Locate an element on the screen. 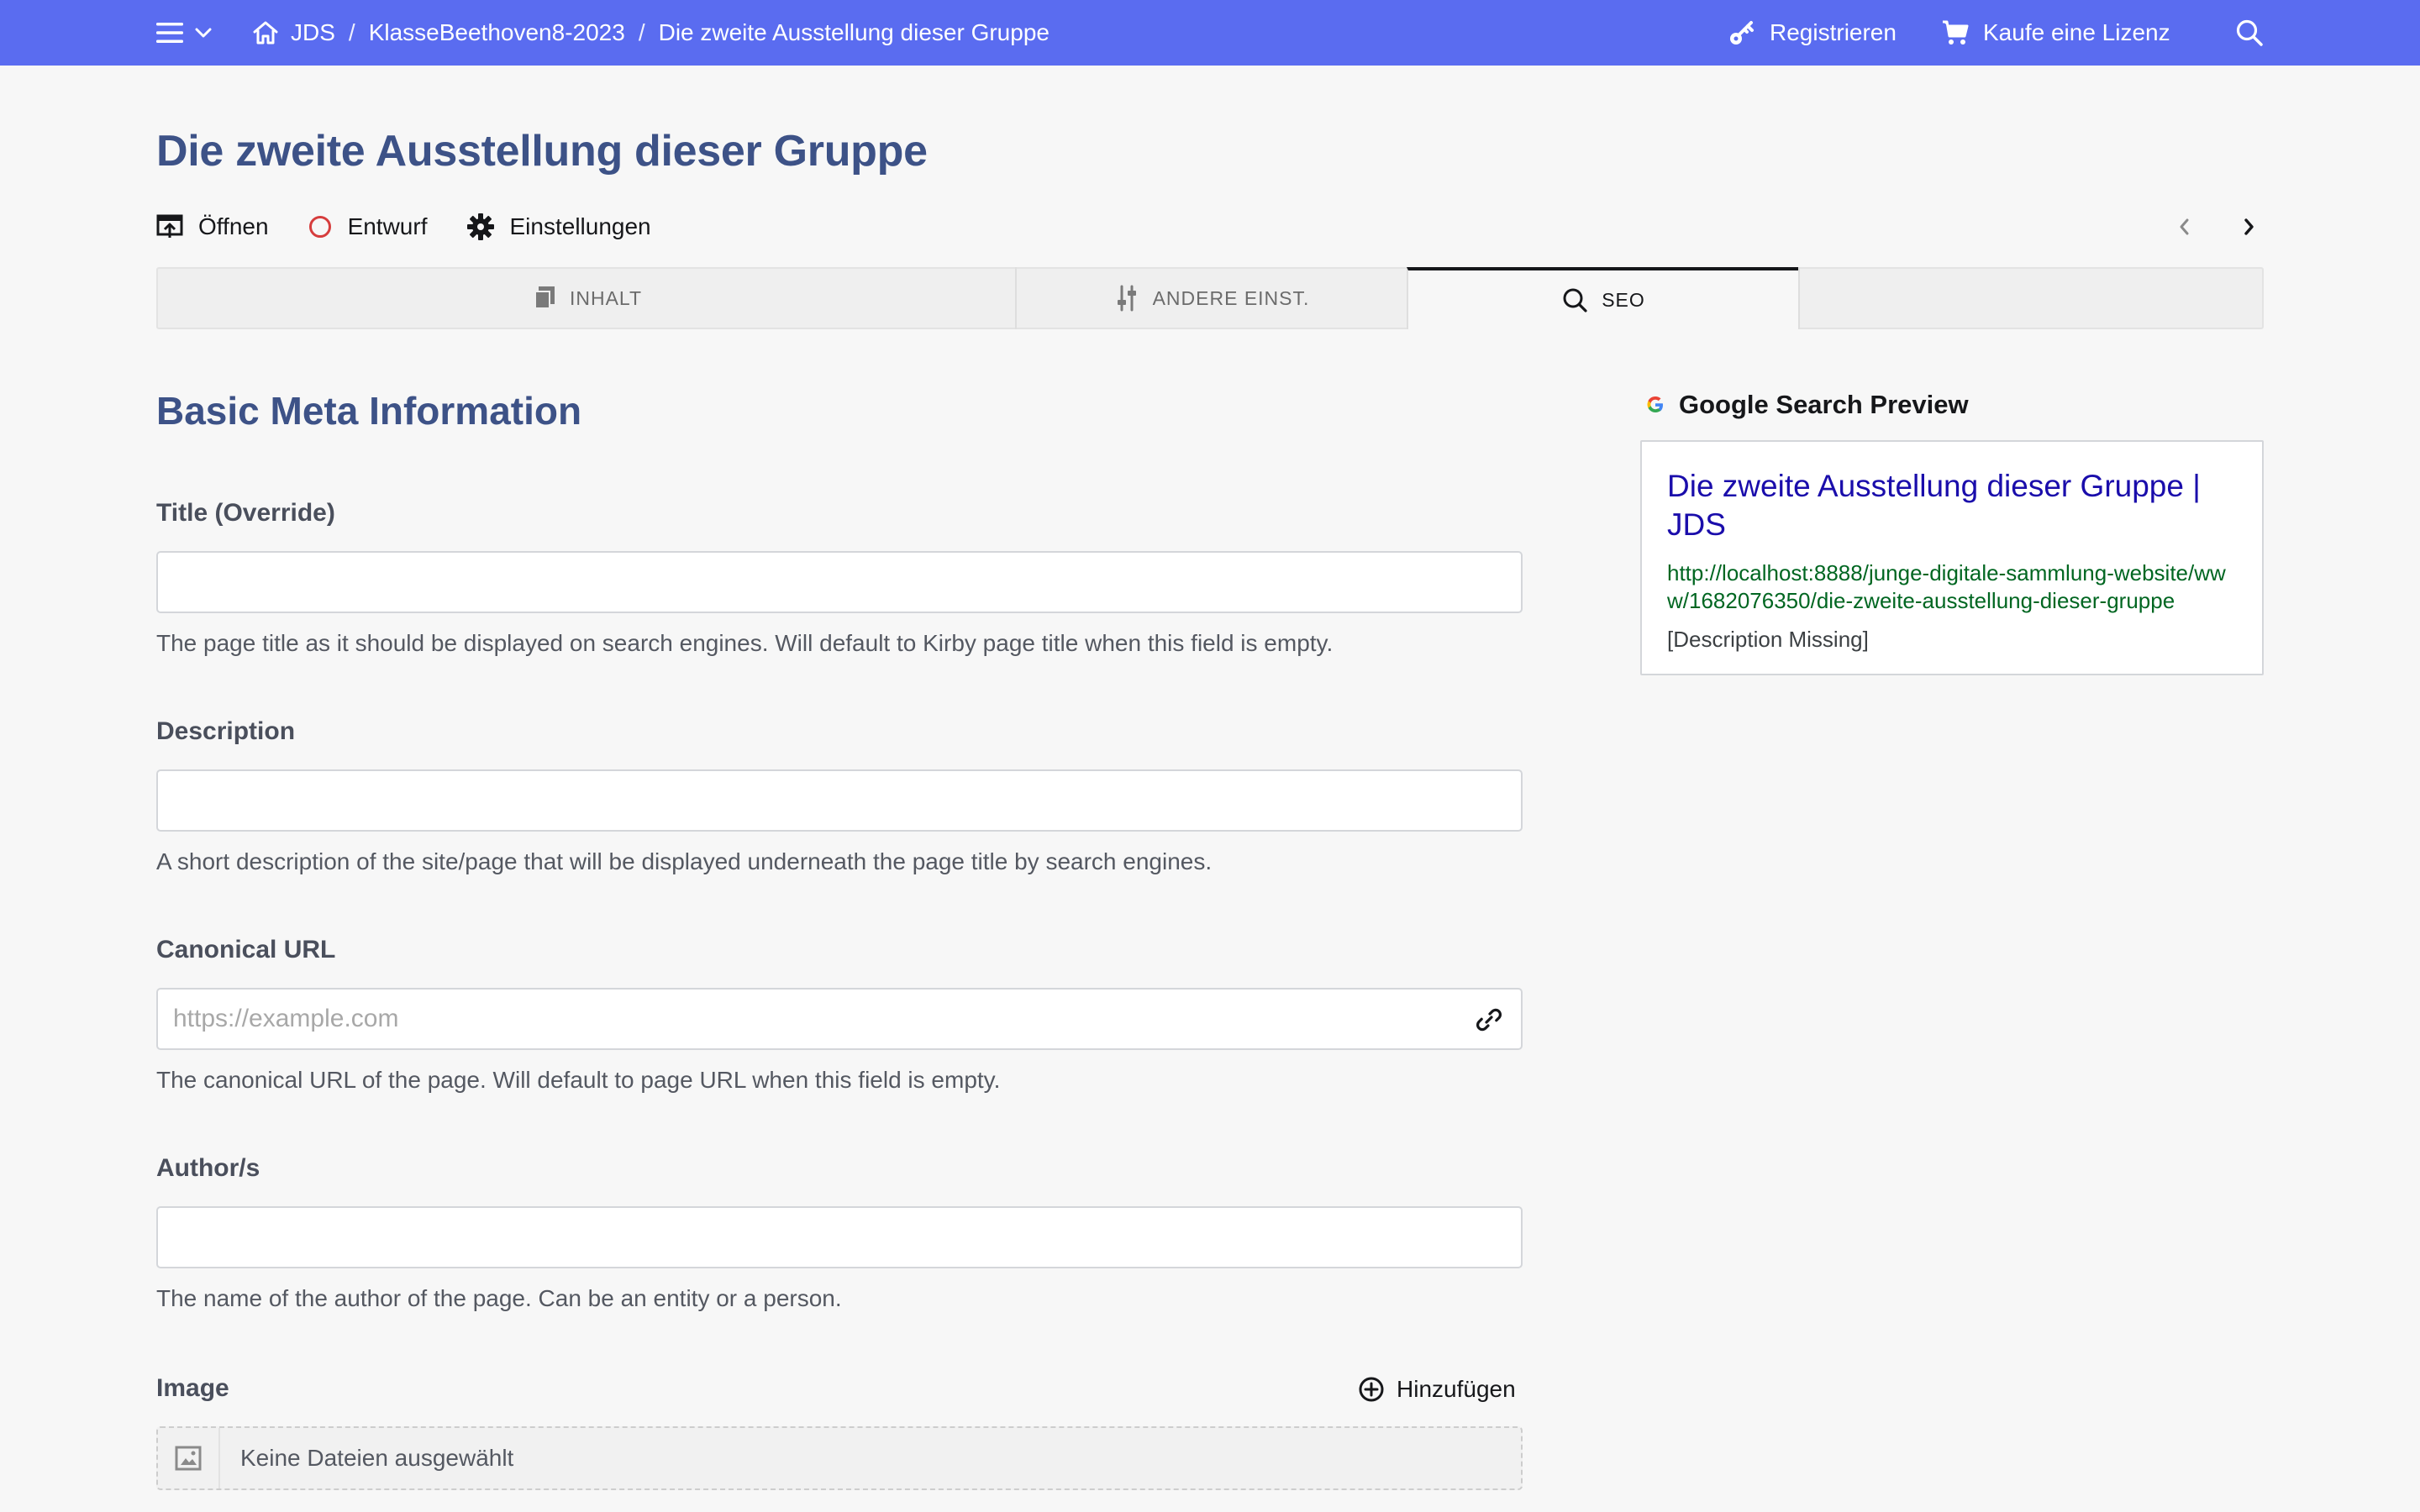 The width and height of the screenshot is (2420, 1512). tab-andere-einst: ANDERE EINST. is located at coordinates (1211, 298).